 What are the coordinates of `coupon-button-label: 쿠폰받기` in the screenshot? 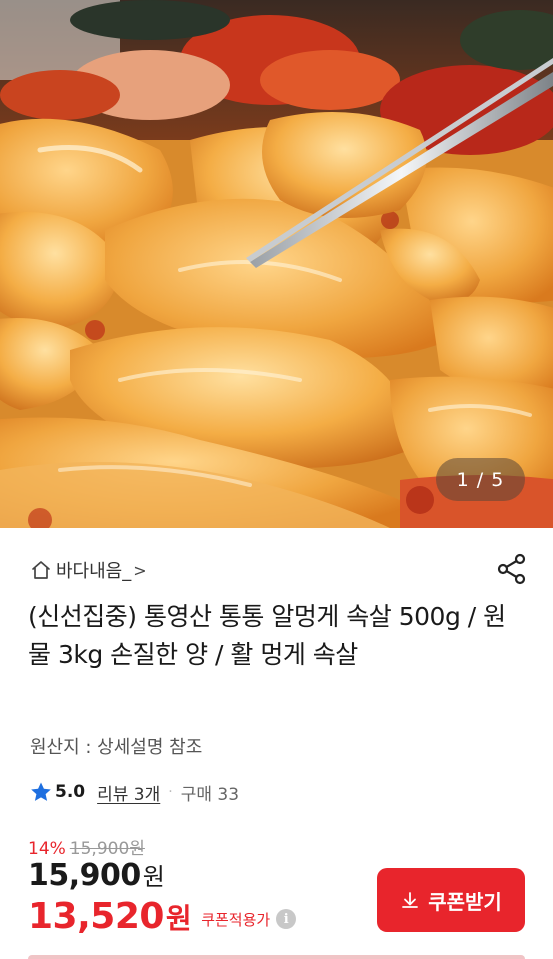 It's located at (465, 902).